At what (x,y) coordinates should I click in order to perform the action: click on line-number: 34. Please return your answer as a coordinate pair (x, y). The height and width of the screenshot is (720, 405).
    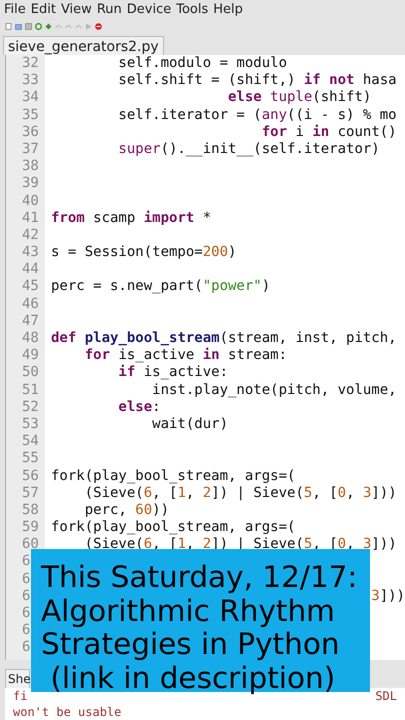
    Looking at the image, I should click on (31, 98).